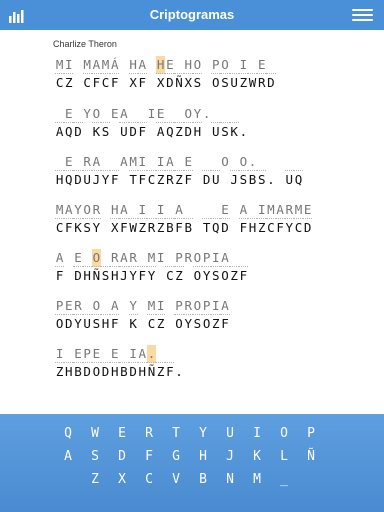  Describe the element at coordinates (151, 354) in the screenshot. I see `guess-cell: .` at that location.